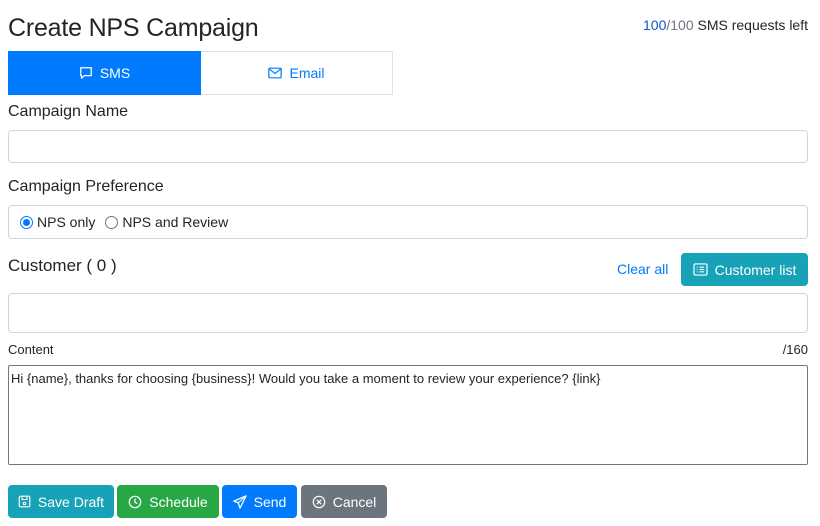 Image resolution: width=820 pixels, height=526 pixels. I want to click on chat-icon, so click(85, 73).